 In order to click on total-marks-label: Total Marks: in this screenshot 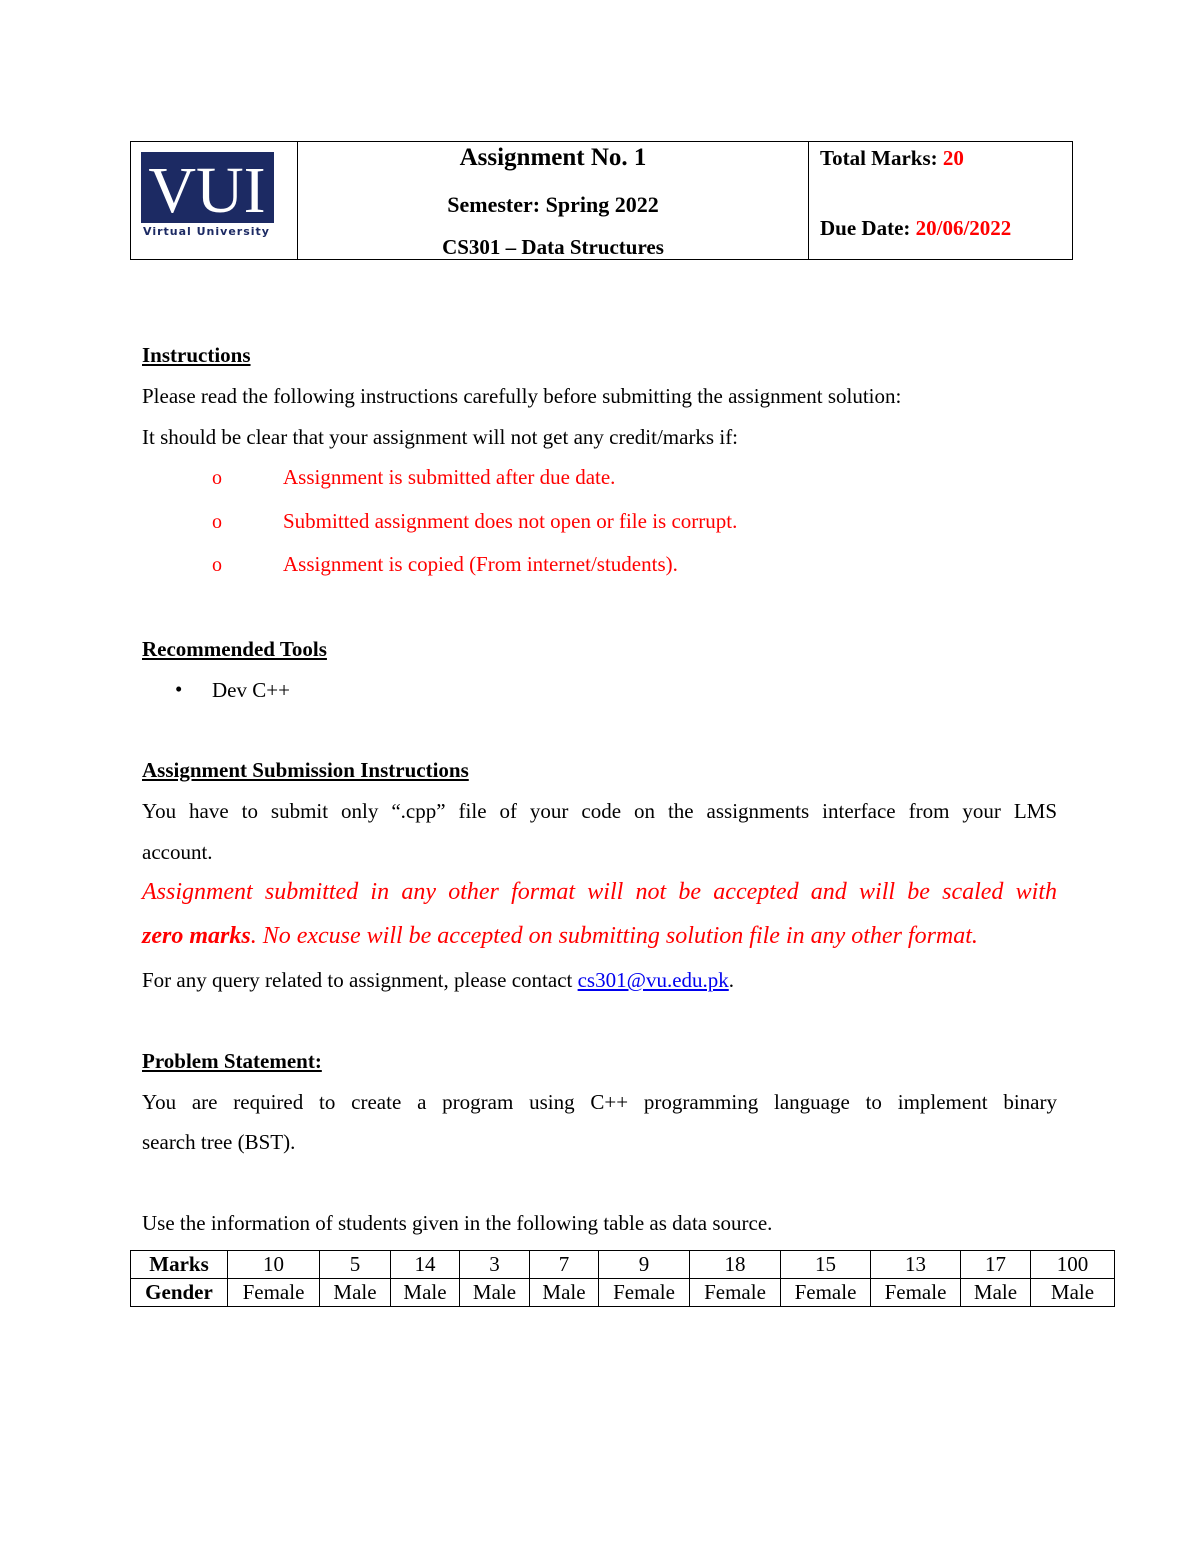, I will do `click(881, 158)`.